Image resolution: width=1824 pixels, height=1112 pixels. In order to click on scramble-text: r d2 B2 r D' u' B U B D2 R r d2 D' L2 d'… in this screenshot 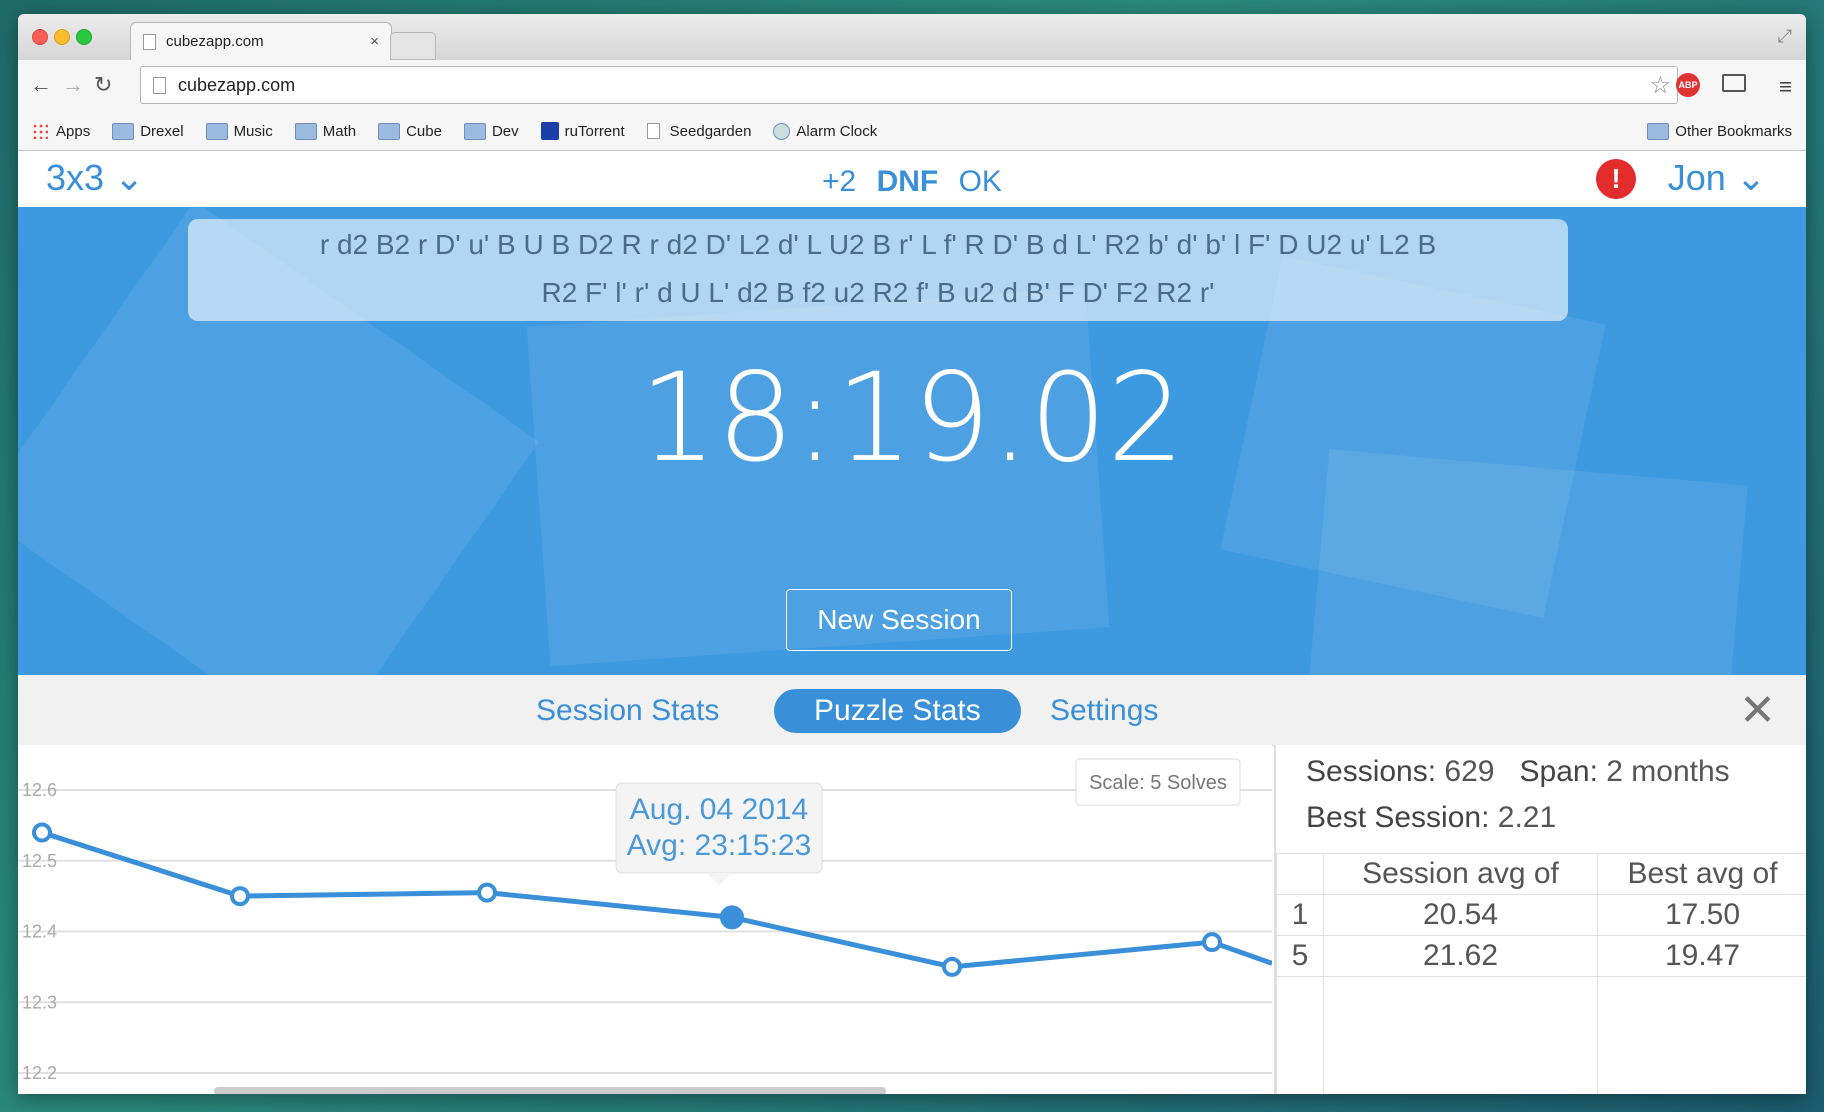, I will do `click(878, 270)`.